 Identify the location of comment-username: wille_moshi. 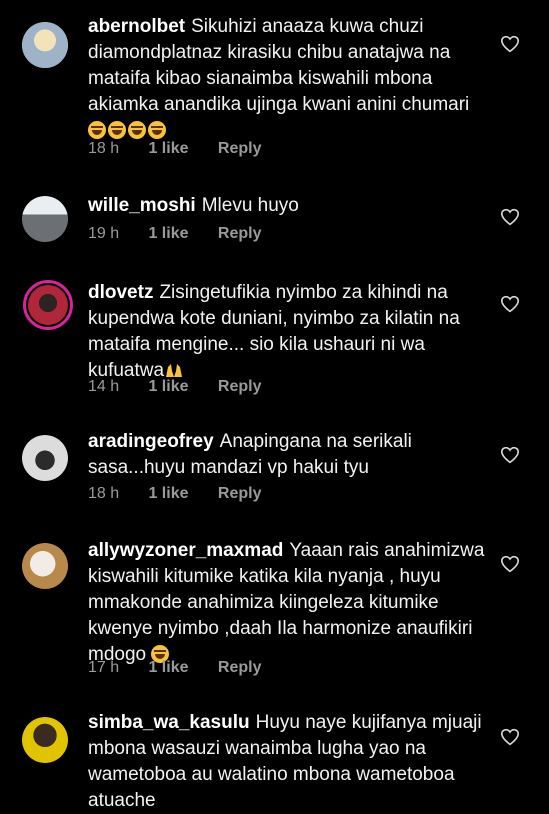
(142, 205).